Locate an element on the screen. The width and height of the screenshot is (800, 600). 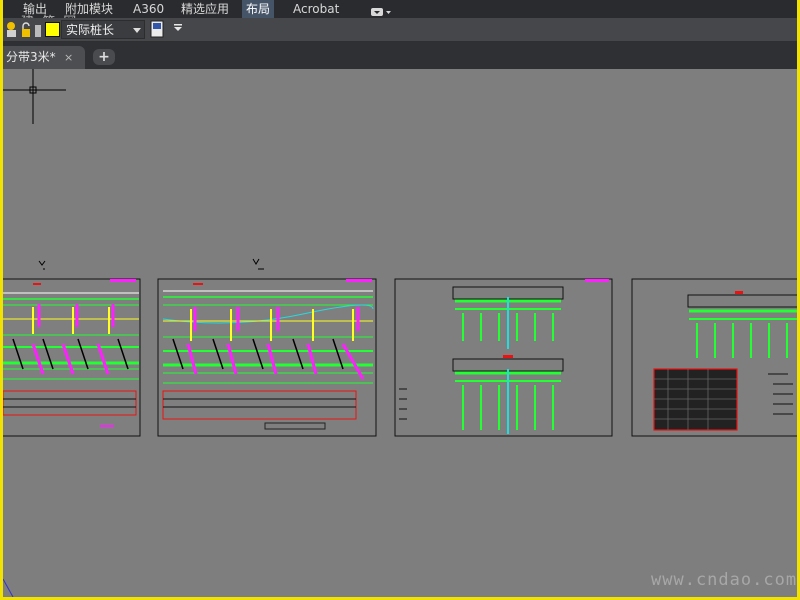
layer-dropdown: 实际桩长 is located at coordinates (103, 29).